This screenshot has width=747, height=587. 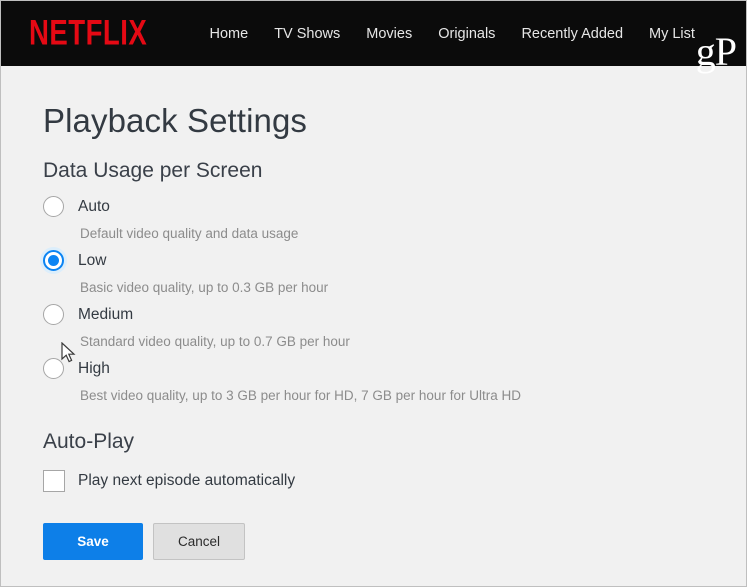 I want to click on nav-item-movies: Movies, so click(x=389, y=34).